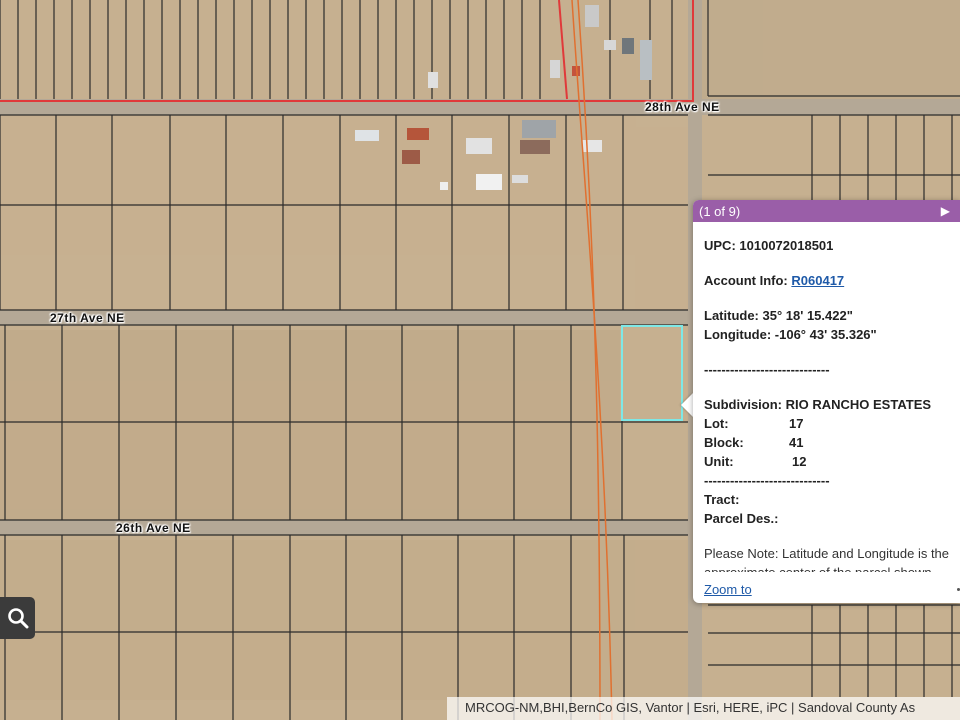 Image resolution: width=960 pixels, height=720 pixels. Describe the element at coordinates (945, 211) in the screenshot. I see `play-arrow-icon: ▶` at that location.